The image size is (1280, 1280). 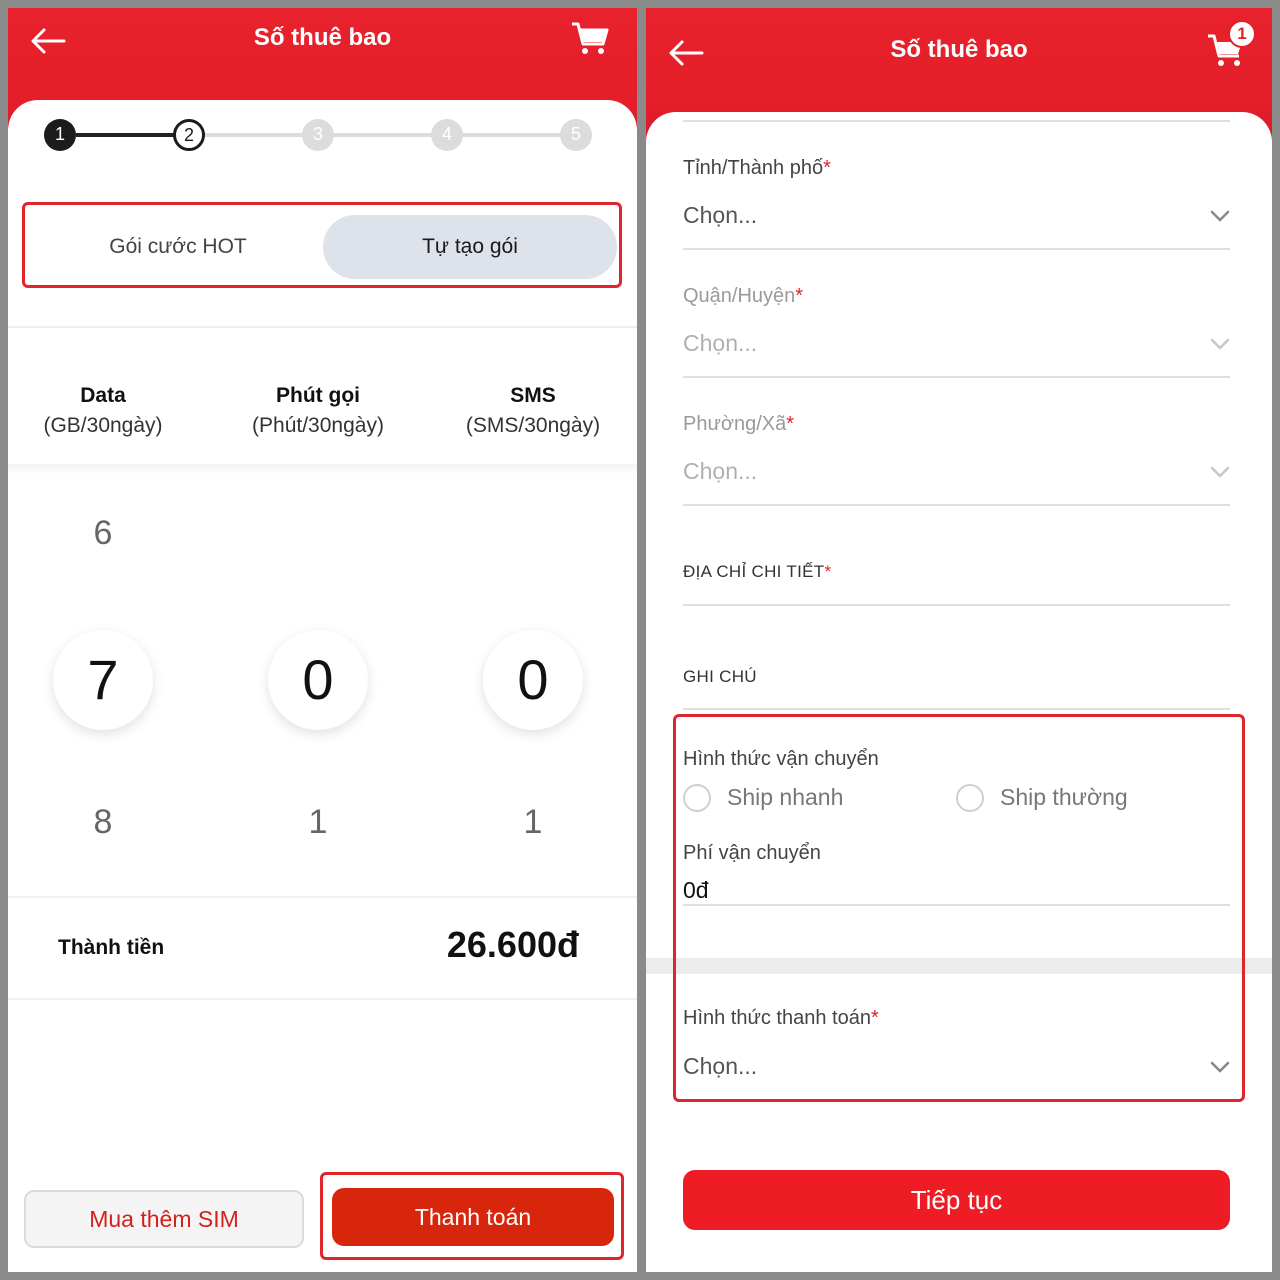 I want to click on column-data: Data (GB/30ngày), so click(x=105, y=411).